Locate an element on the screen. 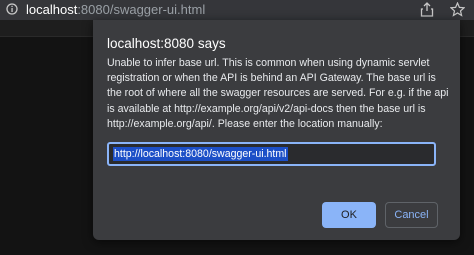 The width and height of the screenshot is (474, 255). base-url-input-value: http://localhost:8080/swagger-ui.html is located at coordinates (200, 154).